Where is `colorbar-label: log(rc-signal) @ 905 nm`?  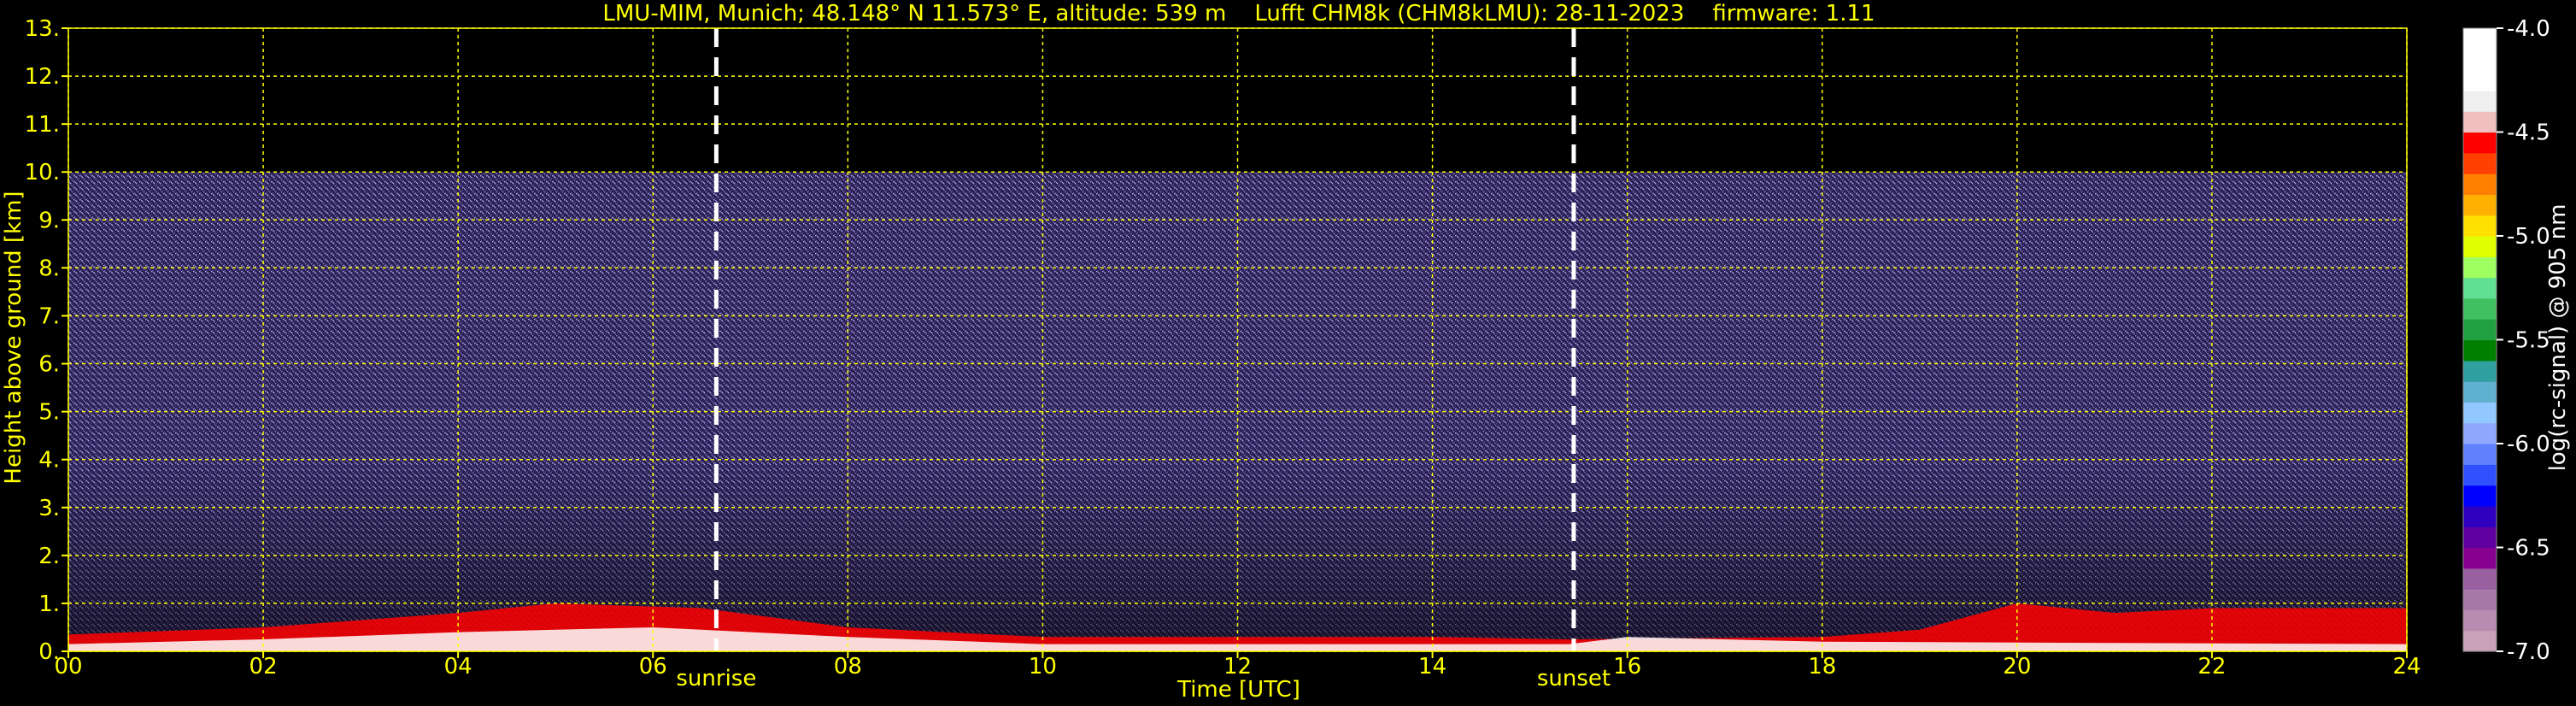
colorbar-label: log(rc-signal) @ 905 nm is located at coordinates (2558, 338).